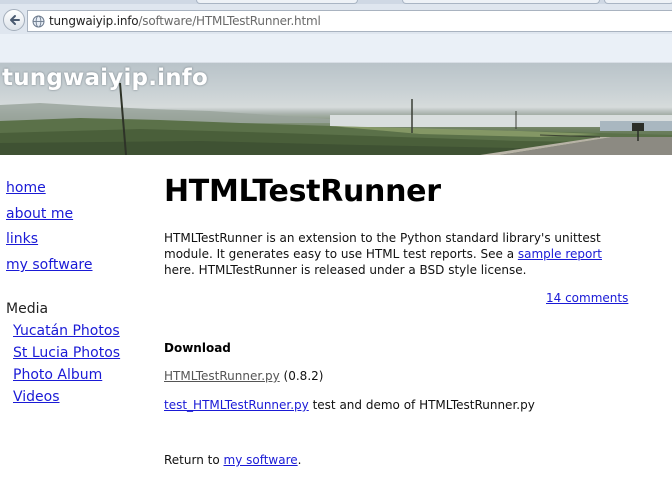  What do you see at coordinates (587, 298) in the screenshot?
I see `comments-link: 14 comments` at bounding box center [587, 298].